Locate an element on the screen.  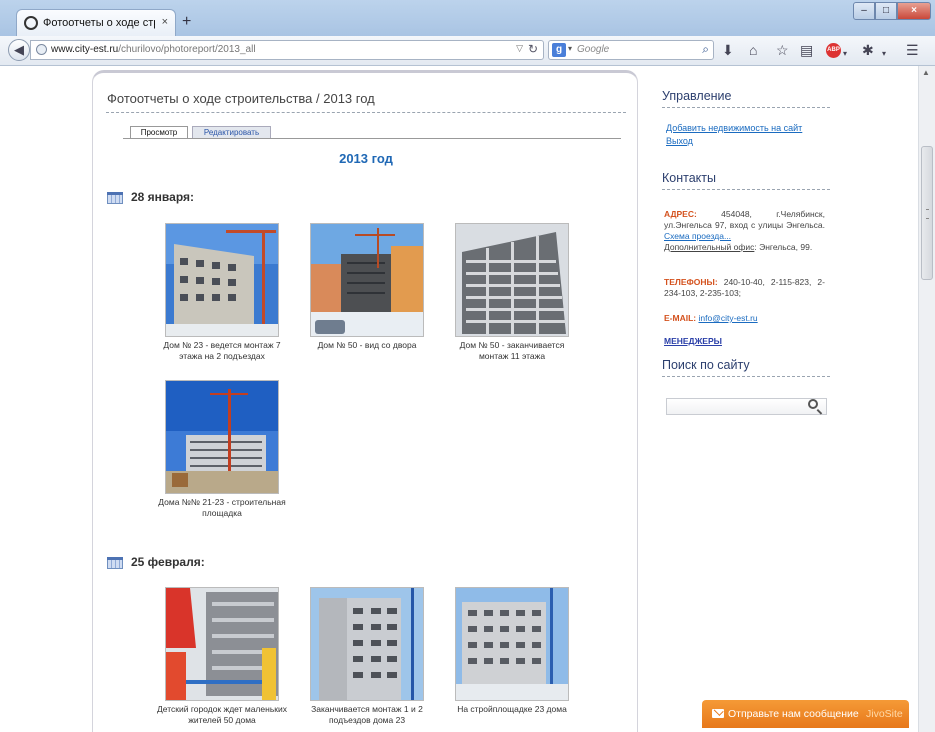
site-search-divider is located at coordinates (746, 376).